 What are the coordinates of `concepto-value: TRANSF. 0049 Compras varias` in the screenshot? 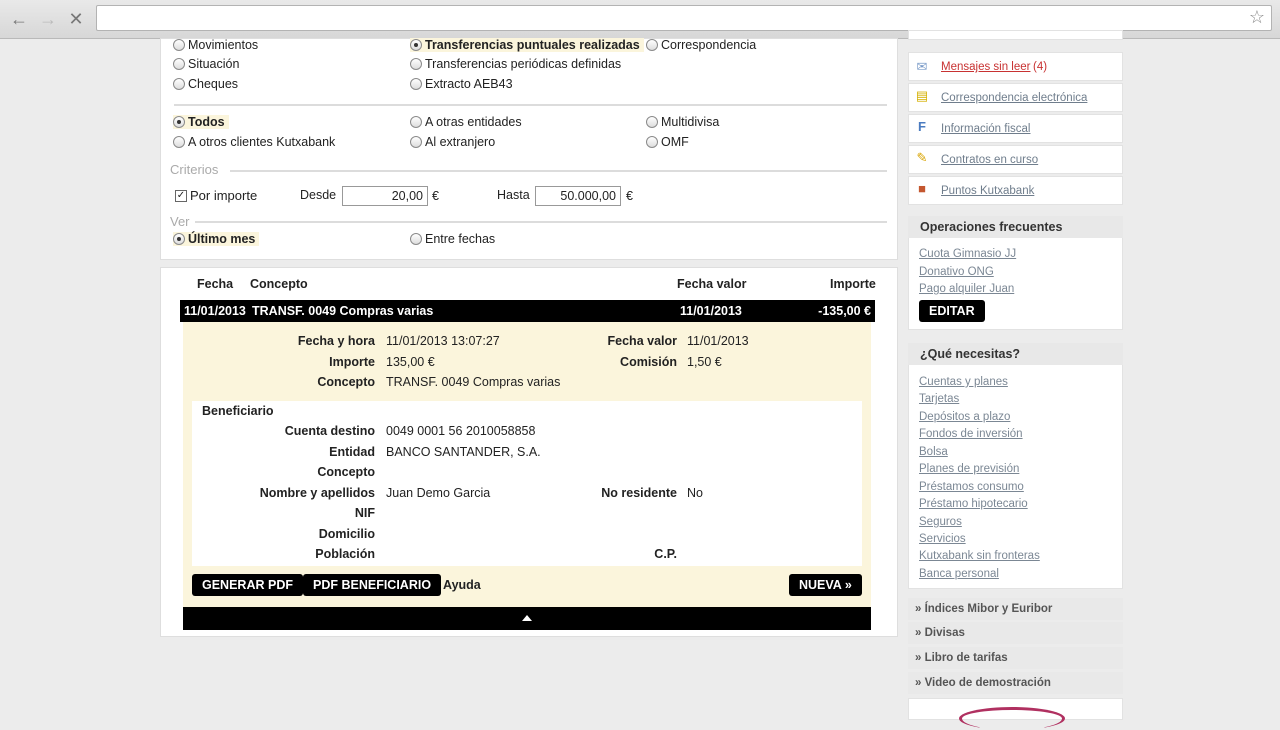 It's located at (473, 382).